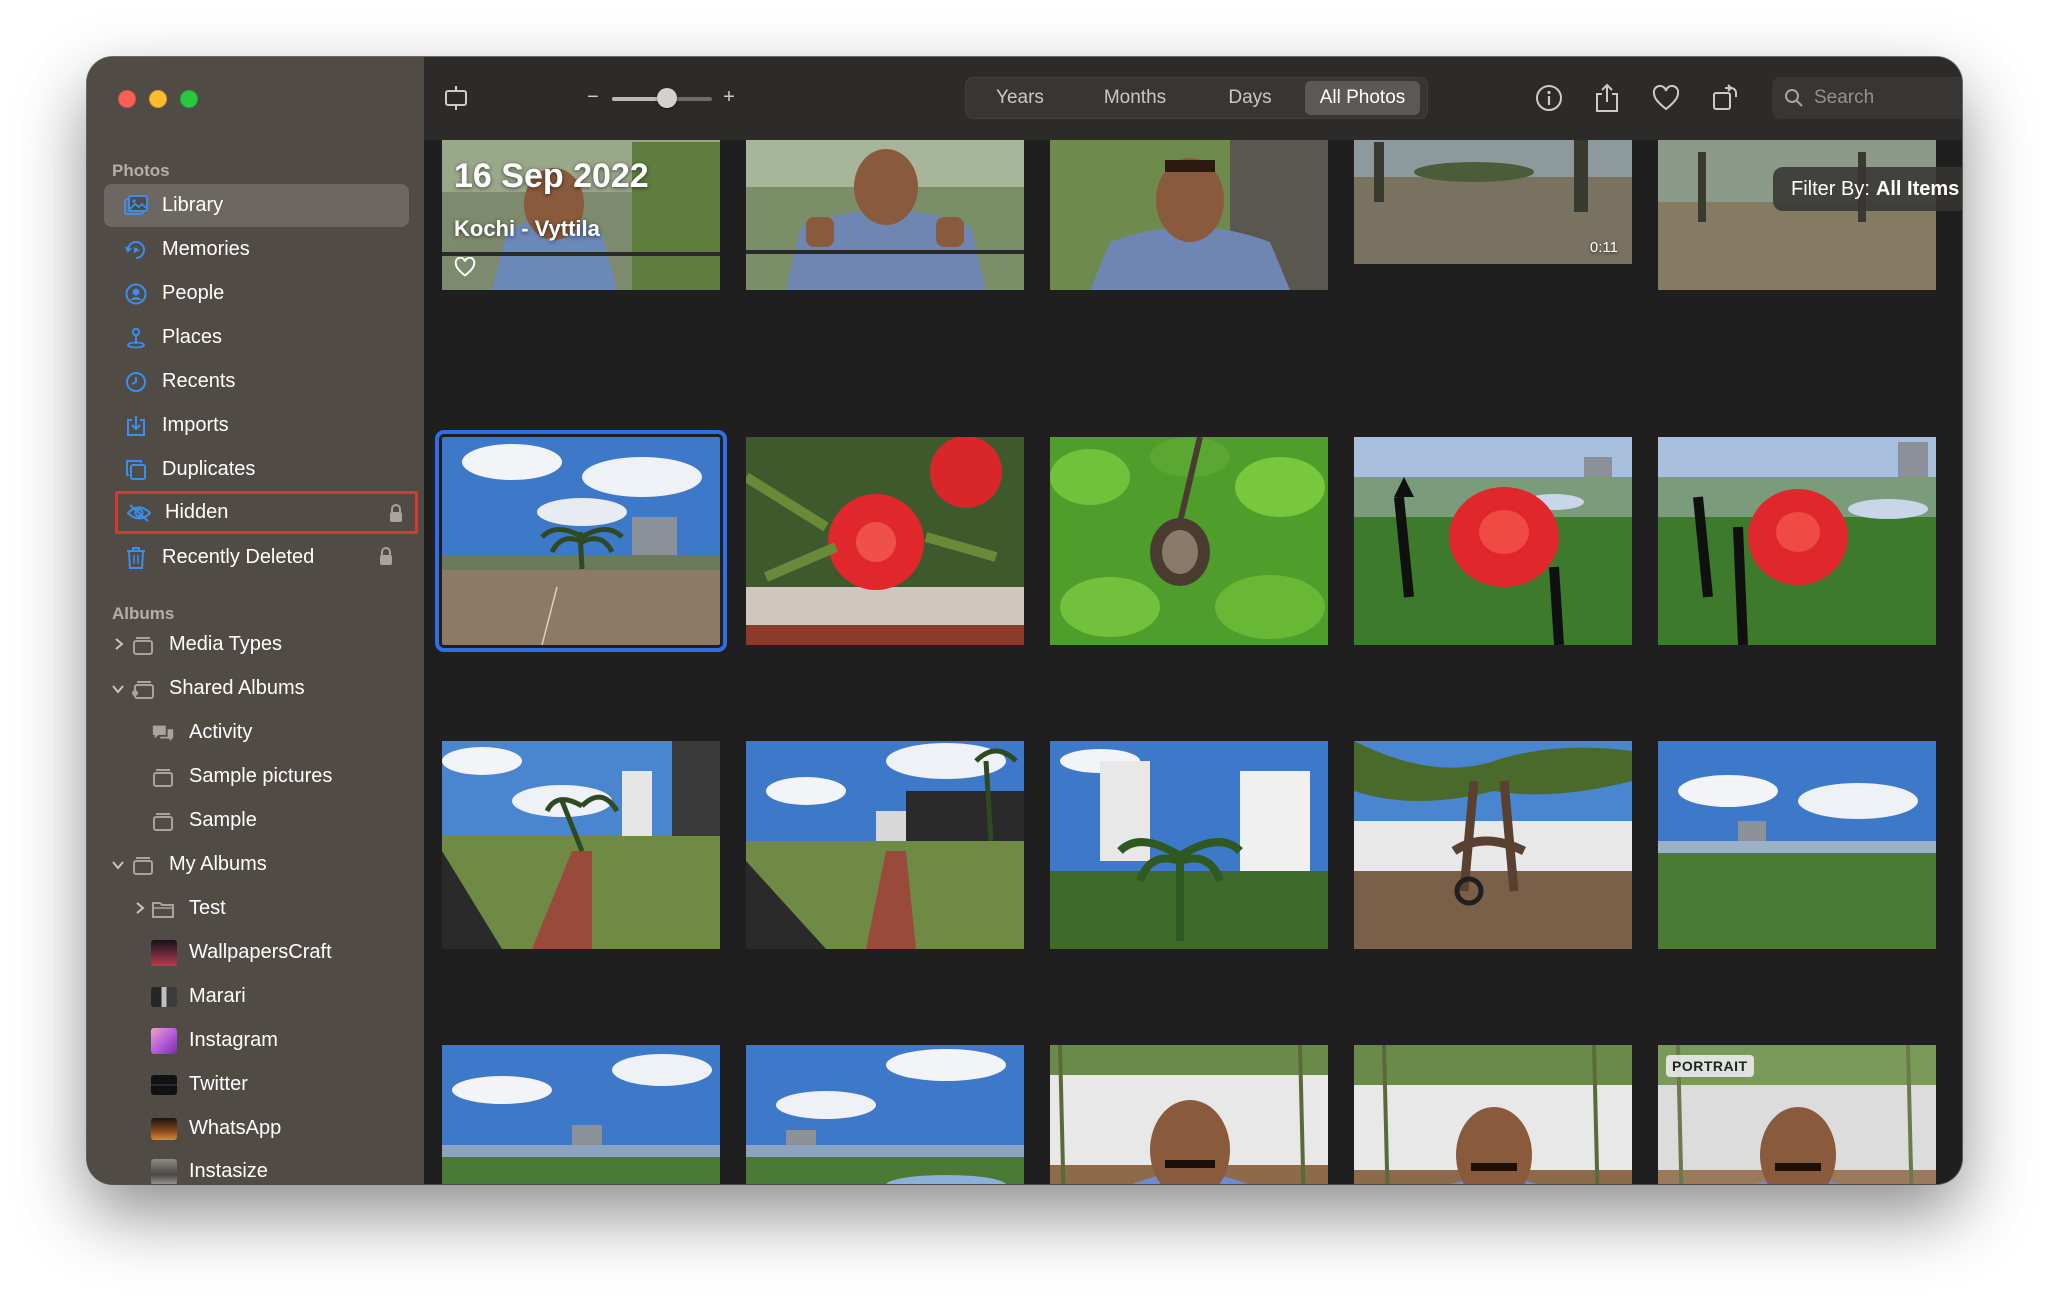 Image resolution: width=2048 pixels, height=1299 pixels. I want to click on sidebar-item-recents: Recents, so click(256, 381).